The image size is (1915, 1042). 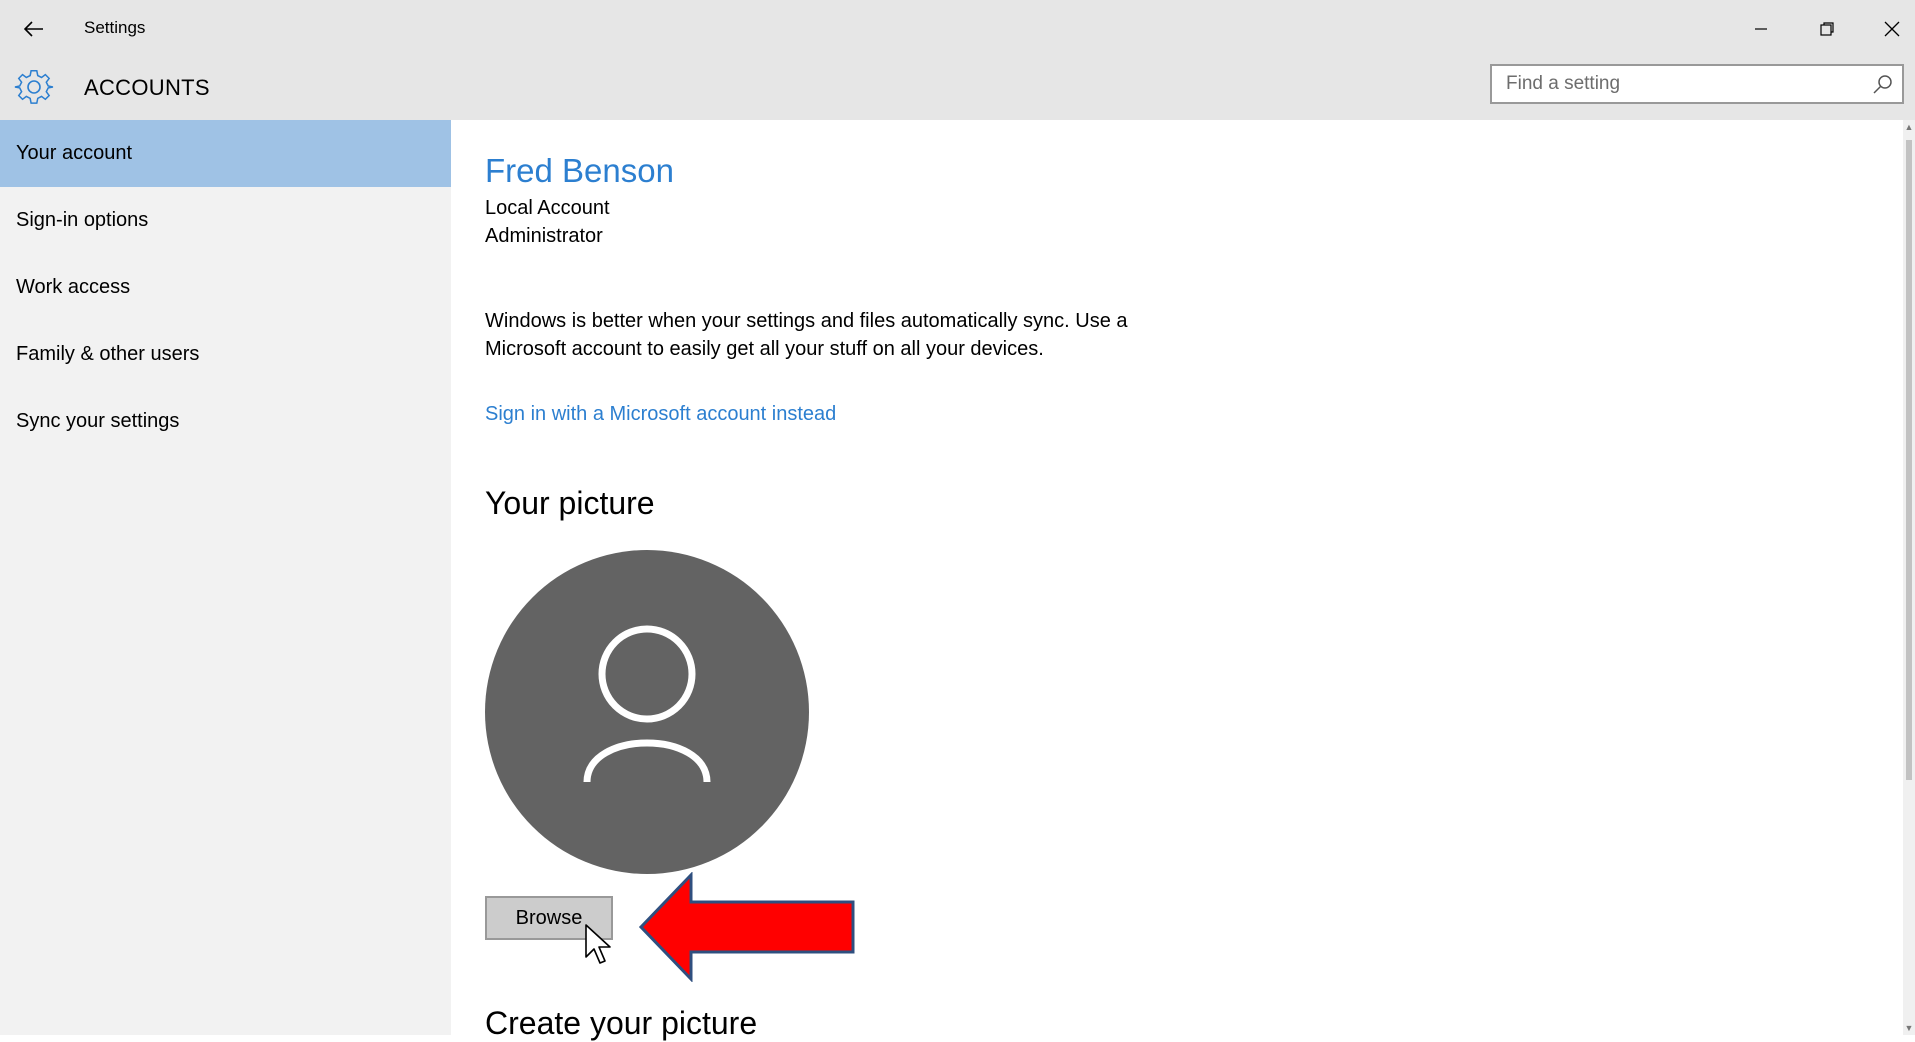 I want to click on close-button, so click(x=1892, y=29).